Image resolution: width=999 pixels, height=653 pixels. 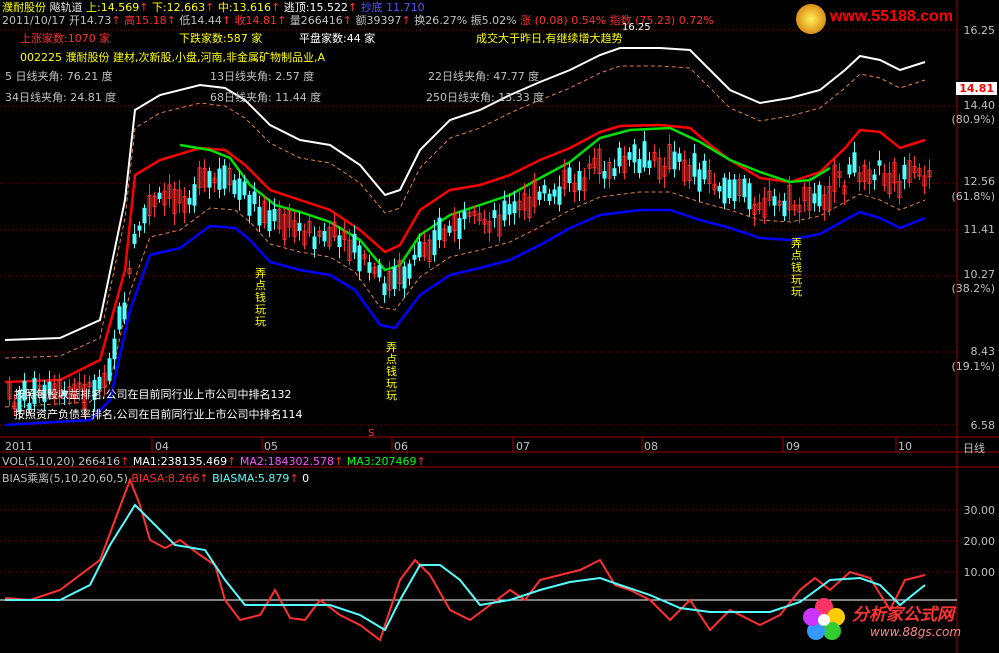 I want to click on price-tick-11-41: 11.41, so click(x=979, y=229).